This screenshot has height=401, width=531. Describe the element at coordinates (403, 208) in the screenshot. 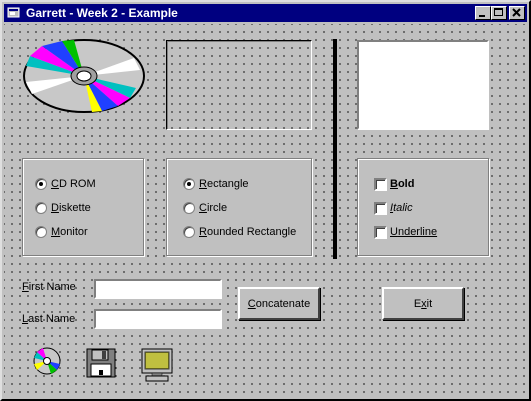

I see `italic-label: talic` at that location.